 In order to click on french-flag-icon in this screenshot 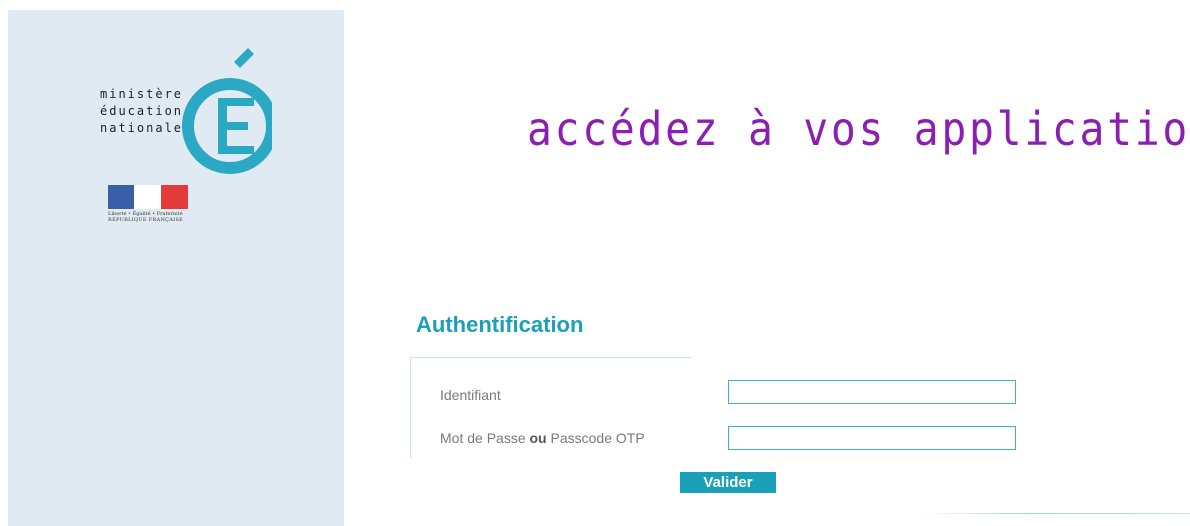, I will do `click(148, 197)`.